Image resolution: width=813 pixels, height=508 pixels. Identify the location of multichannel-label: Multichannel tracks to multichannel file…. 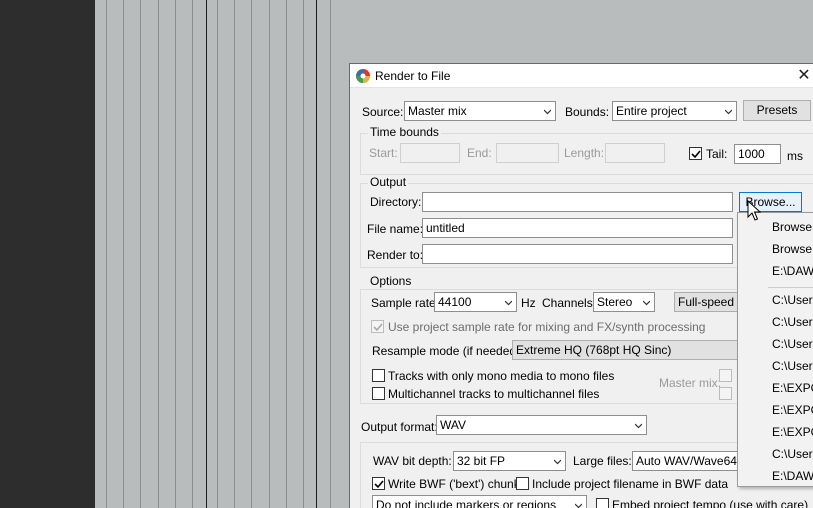
(494, 394).